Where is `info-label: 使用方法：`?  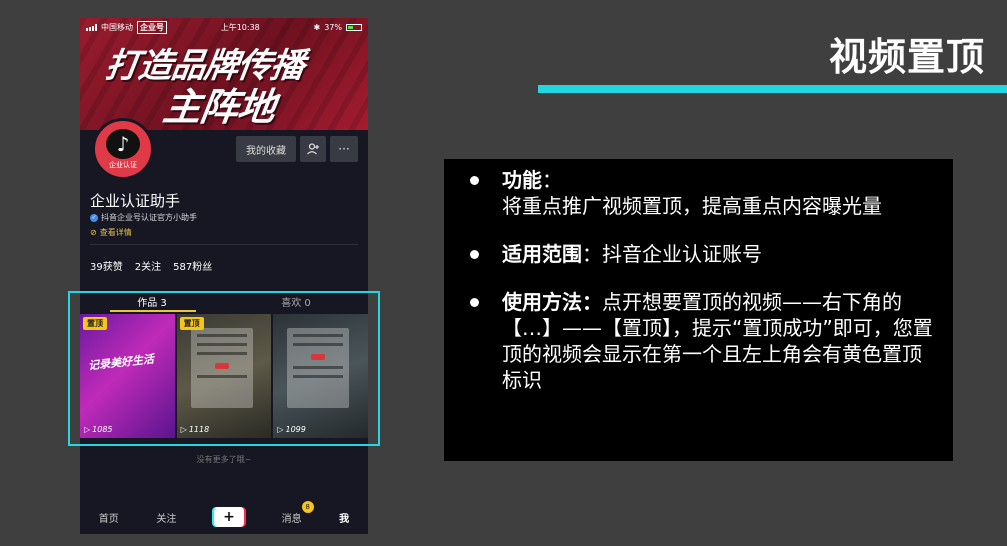
info-label: 使用方法： is located at coordinates (552, 302).